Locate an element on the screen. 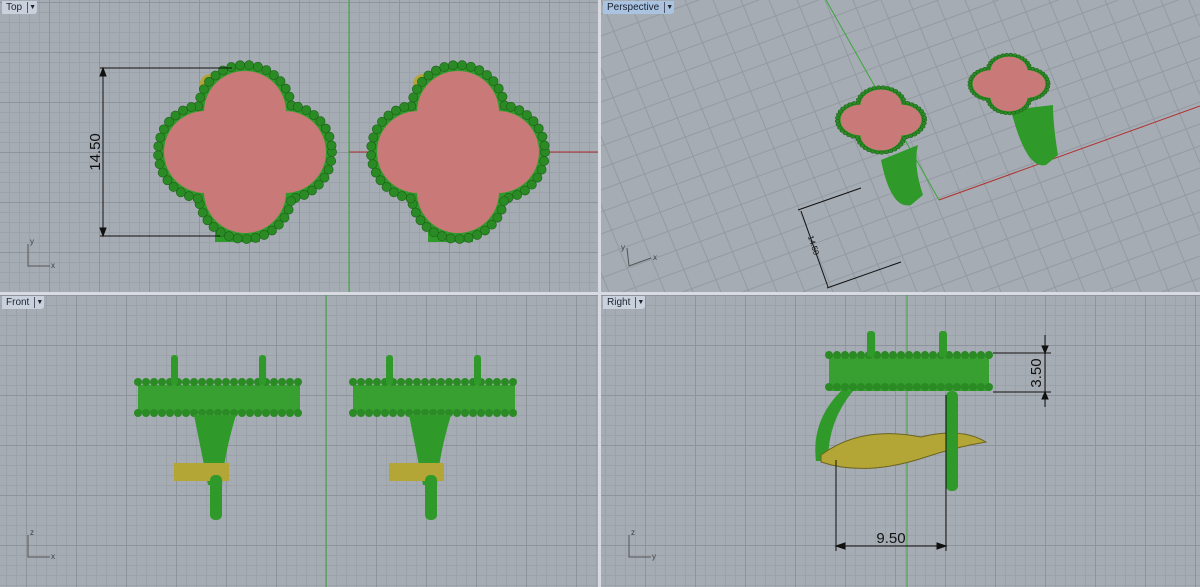 Image resolution: width=1200 pixels, height=587 pixels. earring-model-right is located at coordinates (904, 411).